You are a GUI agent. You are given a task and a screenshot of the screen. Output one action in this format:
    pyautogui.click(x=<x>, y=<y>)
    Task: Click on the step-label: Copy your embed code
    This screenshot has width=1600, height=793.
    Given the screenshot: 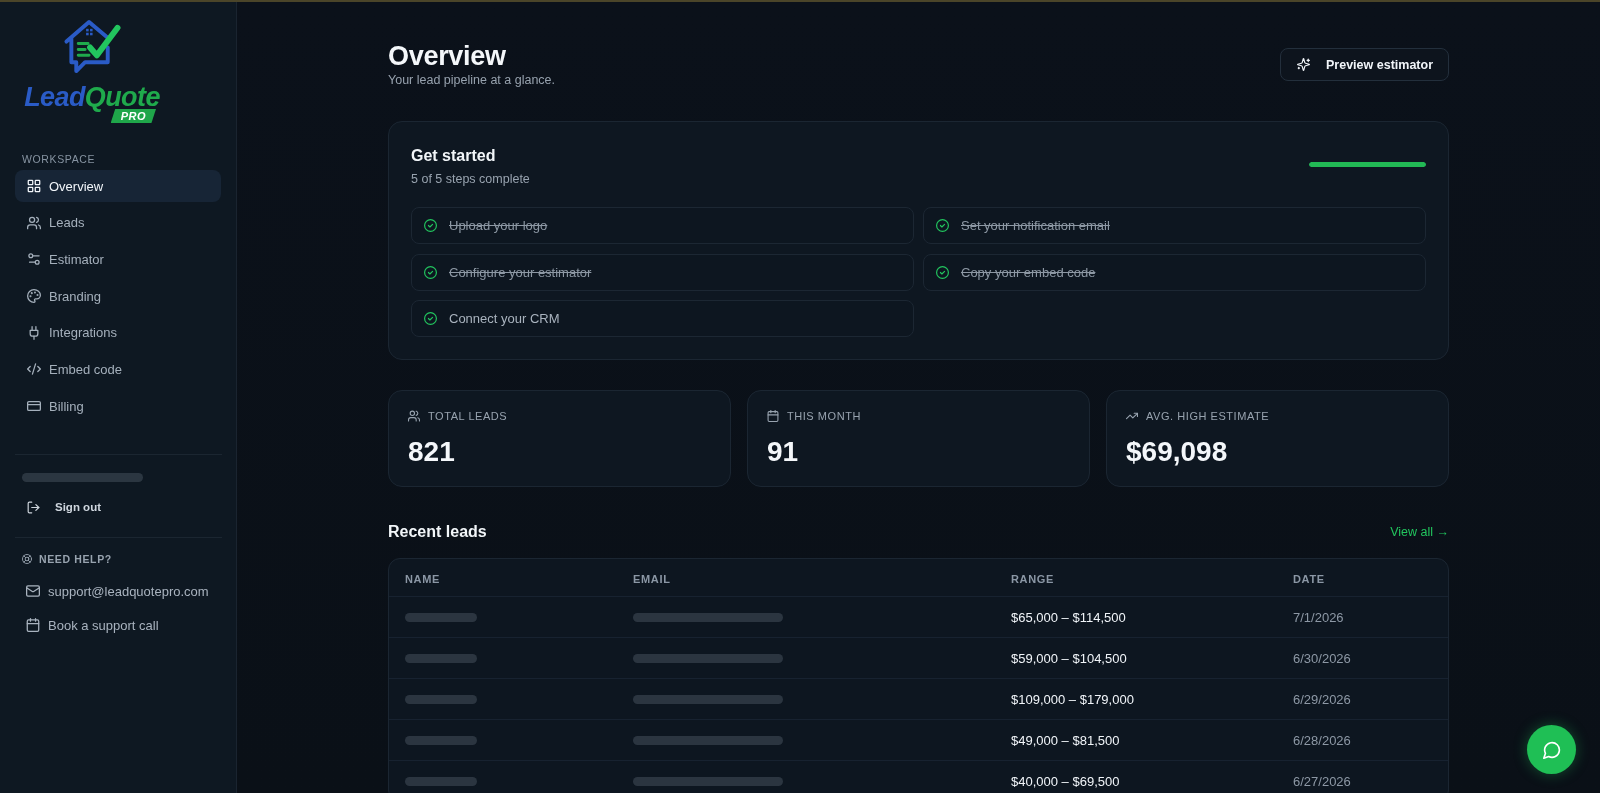 What is the action you would take?
    pyautogui.click(x=1028, y=272)
    